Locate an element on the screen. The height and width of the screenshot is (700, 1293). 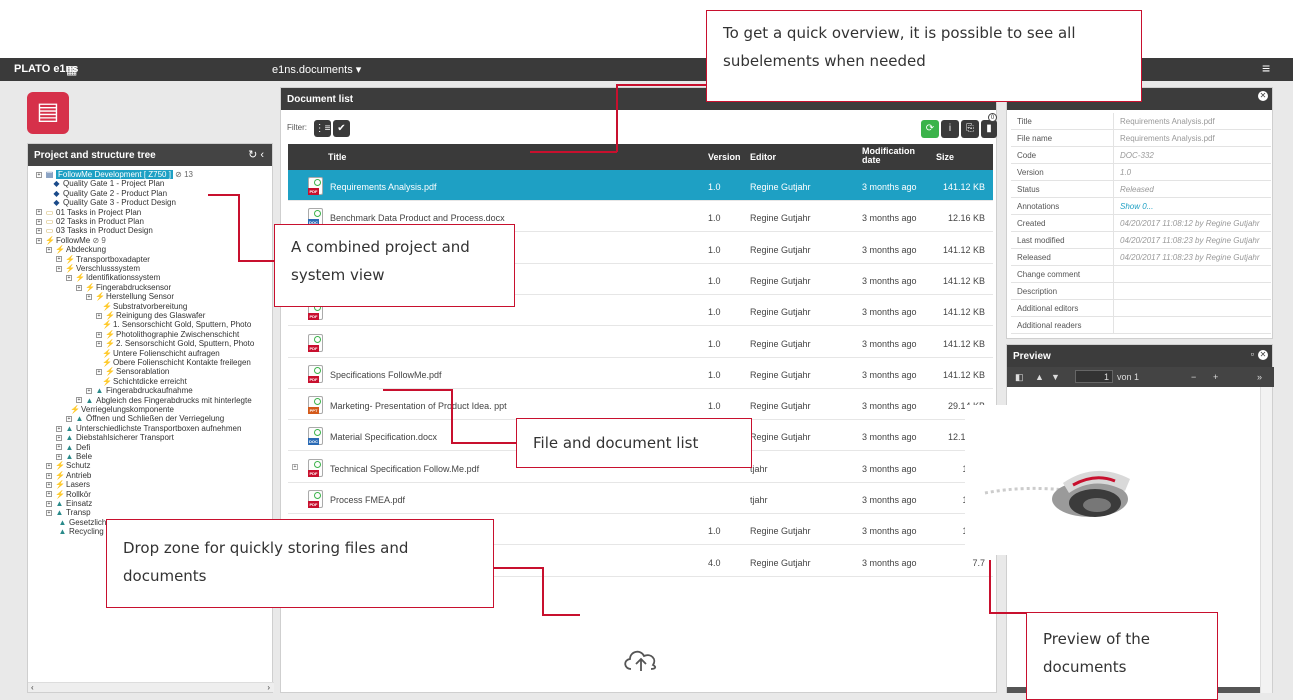
info-button: i is located at coordinates (950, 129).